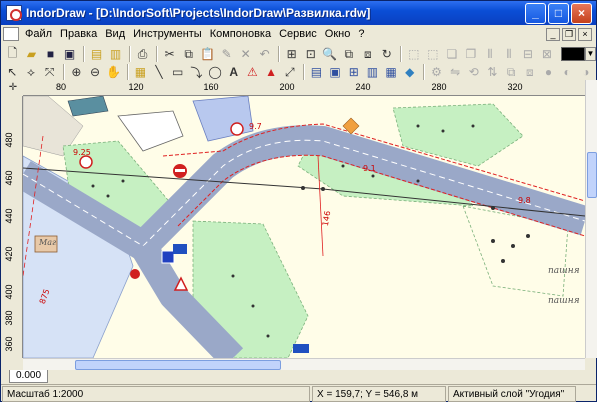 The width and height of the screenshot is (597, 402). I want to click on dimension-icon: ⤢, so click(289, 72).